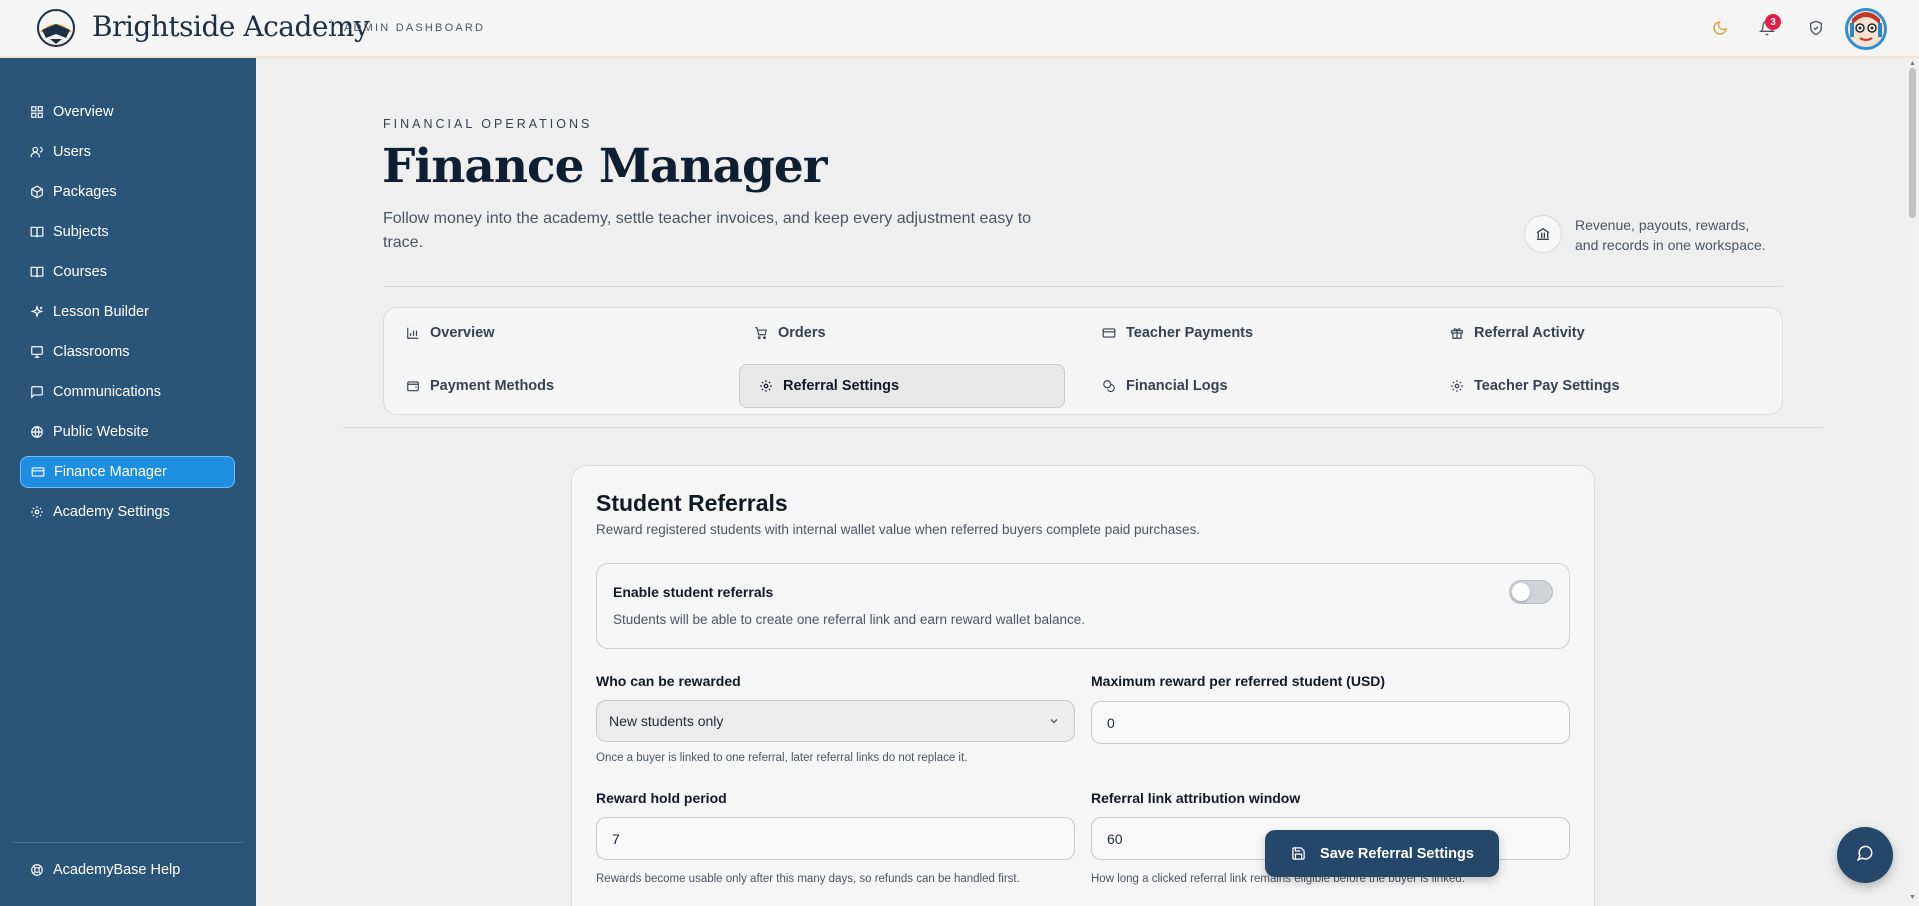 This screenshot has height=906, width=1919. I want to click on hold-period-input: 7, so click(835, 838).